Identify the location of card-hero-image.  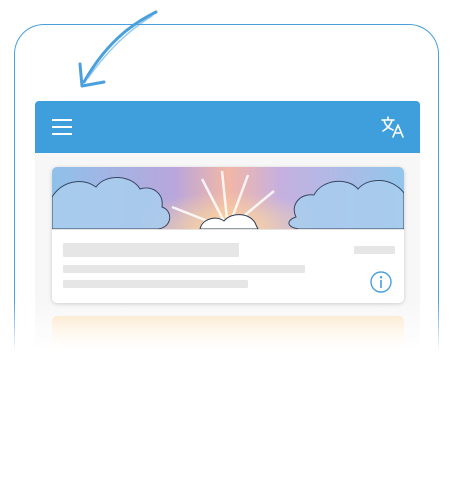
(228, 198).